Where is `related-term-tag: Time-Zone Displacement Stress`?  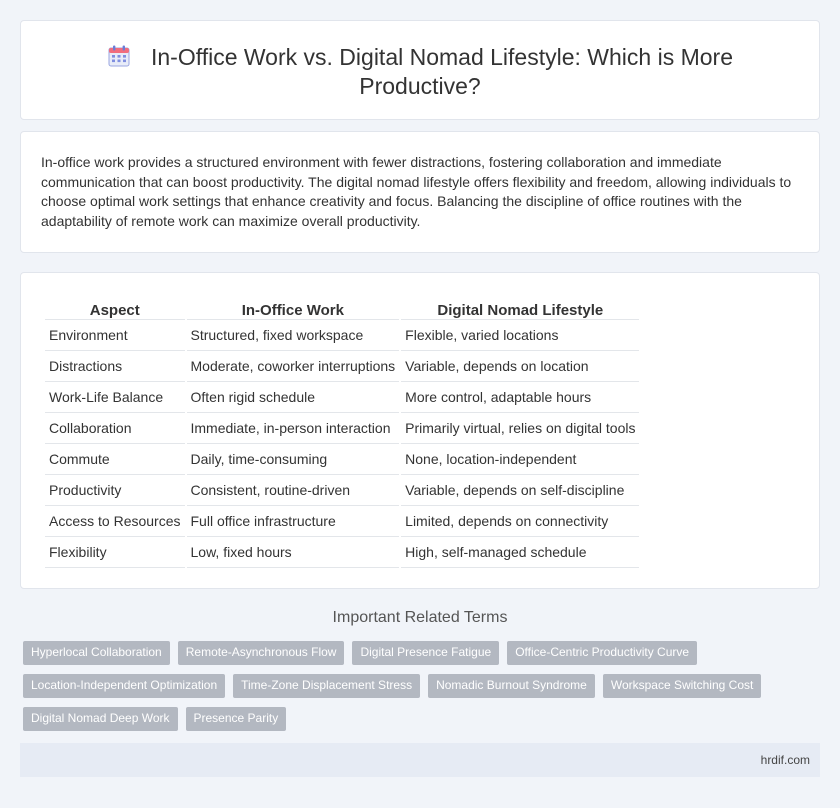
related-term-tag: Time-Zone Displacement Stress is located at coordinates (327, 686).